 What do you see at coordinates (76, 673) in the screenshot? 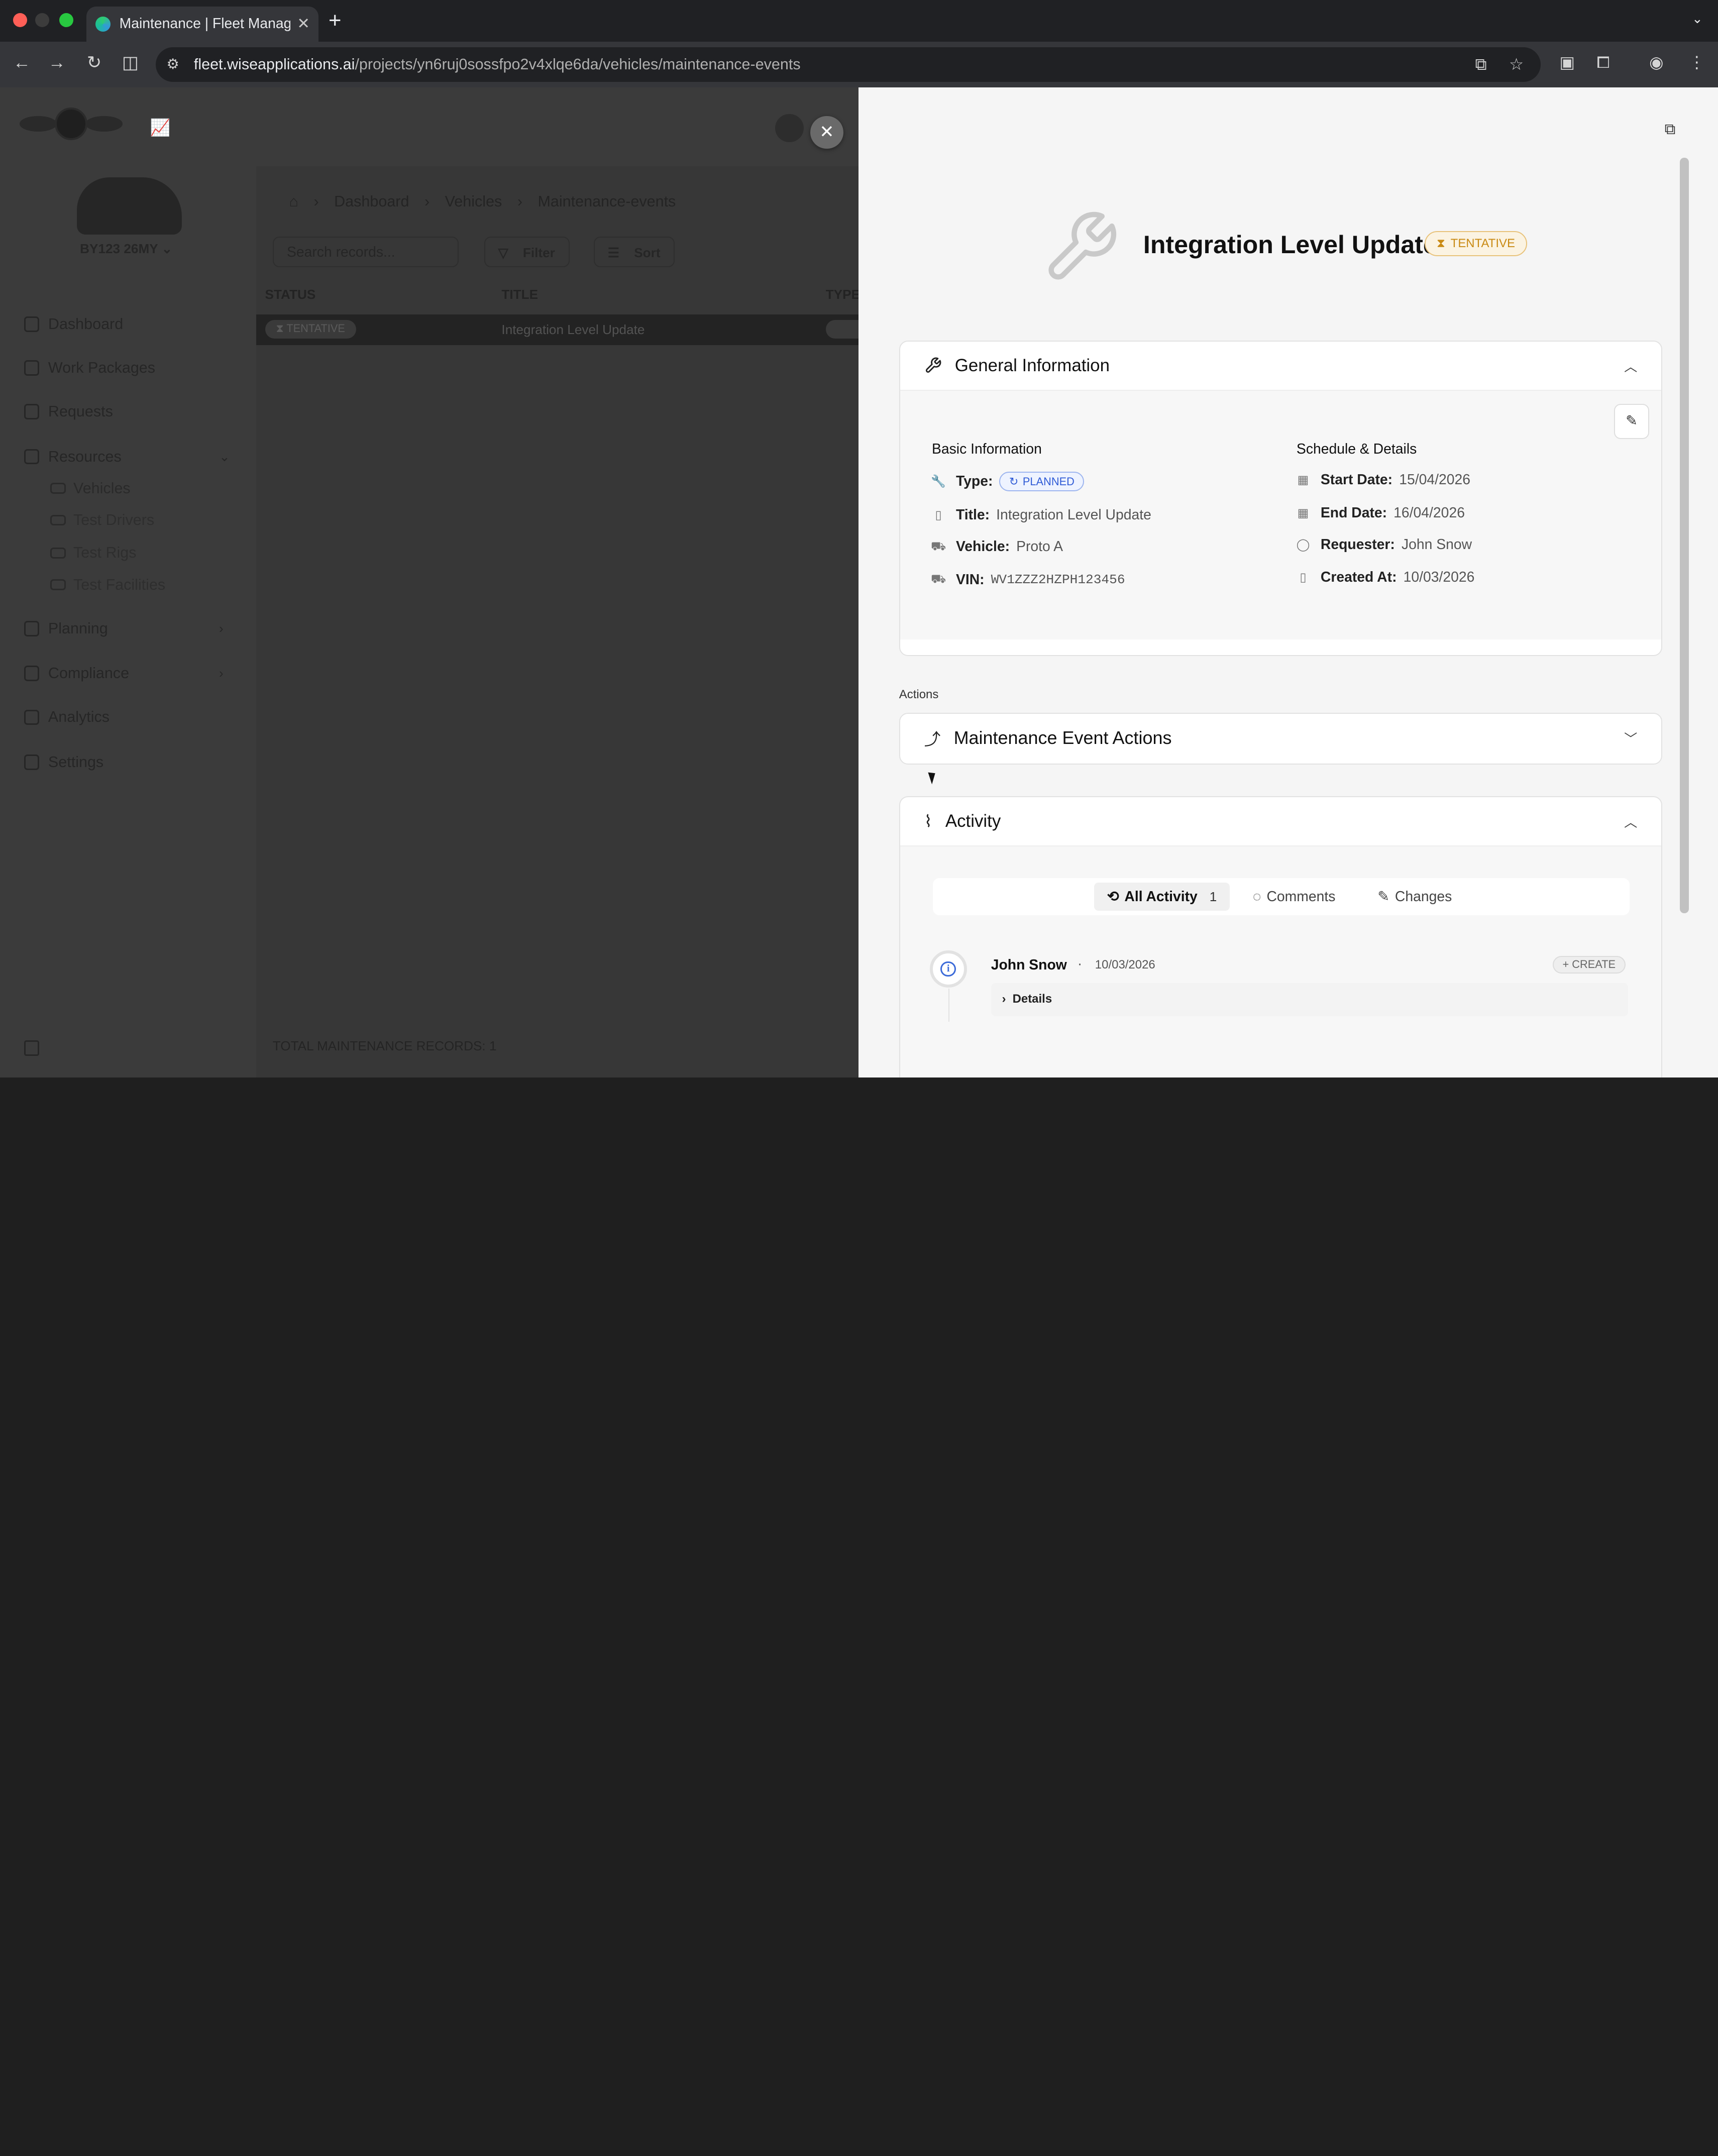
I see `sidebar-item-compliance: Compliance` at bounding box center [76, 673].